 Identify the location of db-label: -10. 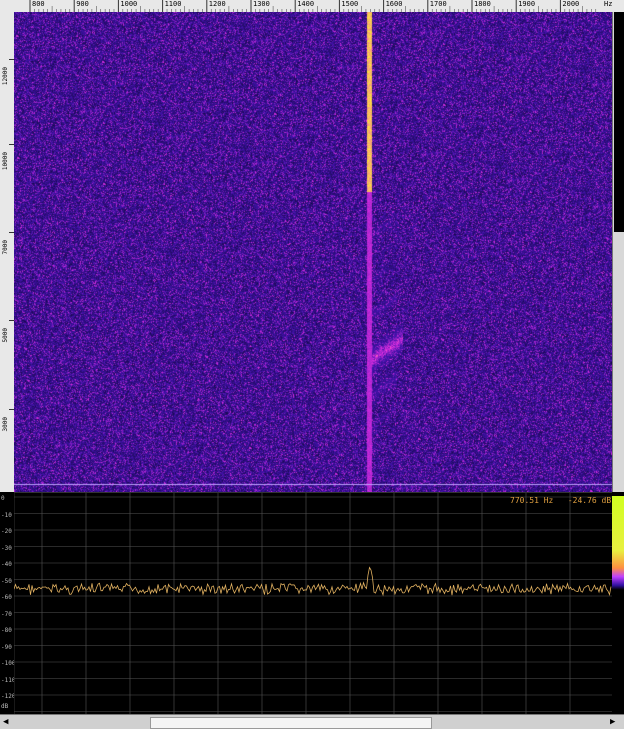
(6, 515).